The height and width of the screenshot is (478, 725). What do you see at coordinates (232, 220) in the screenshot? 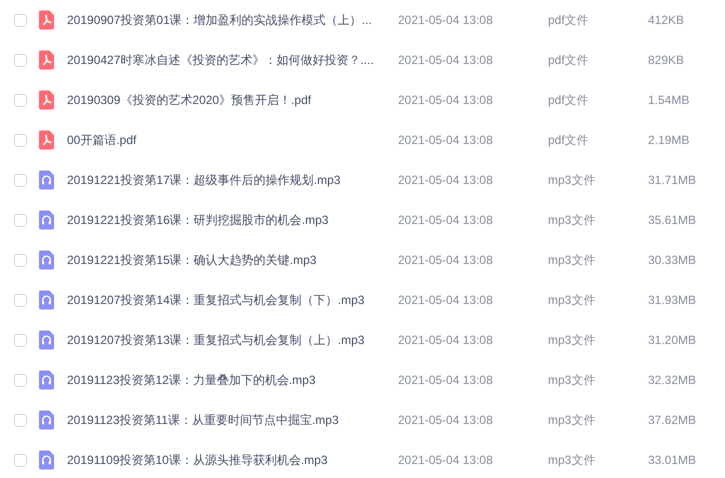
I see `file-name: 20191221投资第16课：研判挖掘股市的机会.mp3` at bounding box center [232, 220].